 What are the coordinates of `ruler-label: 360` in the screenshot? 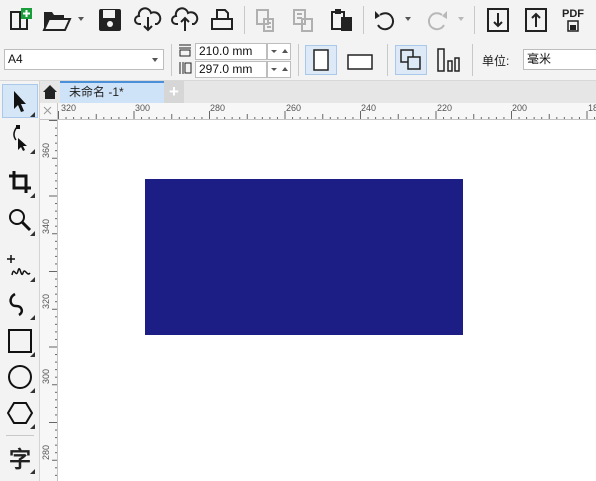 It's located at (46, 150).